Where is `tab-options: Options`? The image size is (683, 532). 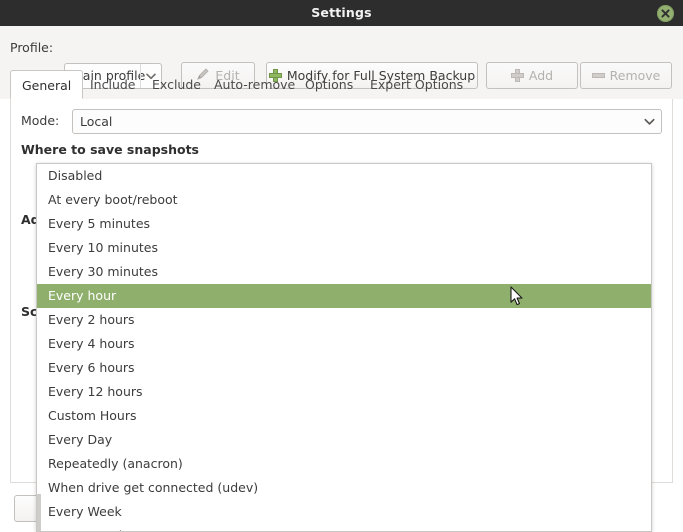 tab-options: Options is located at coordinates (329, 84).